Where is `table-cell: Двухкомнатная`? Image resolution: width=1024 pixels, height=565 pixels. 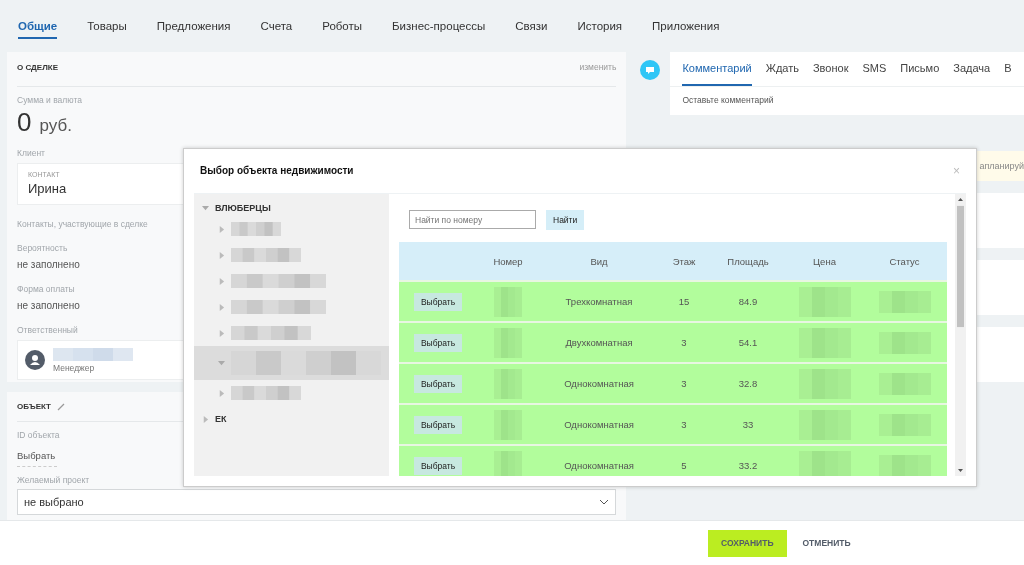 table-cell: Двухкомнатная is located at coordinates (599, 341).